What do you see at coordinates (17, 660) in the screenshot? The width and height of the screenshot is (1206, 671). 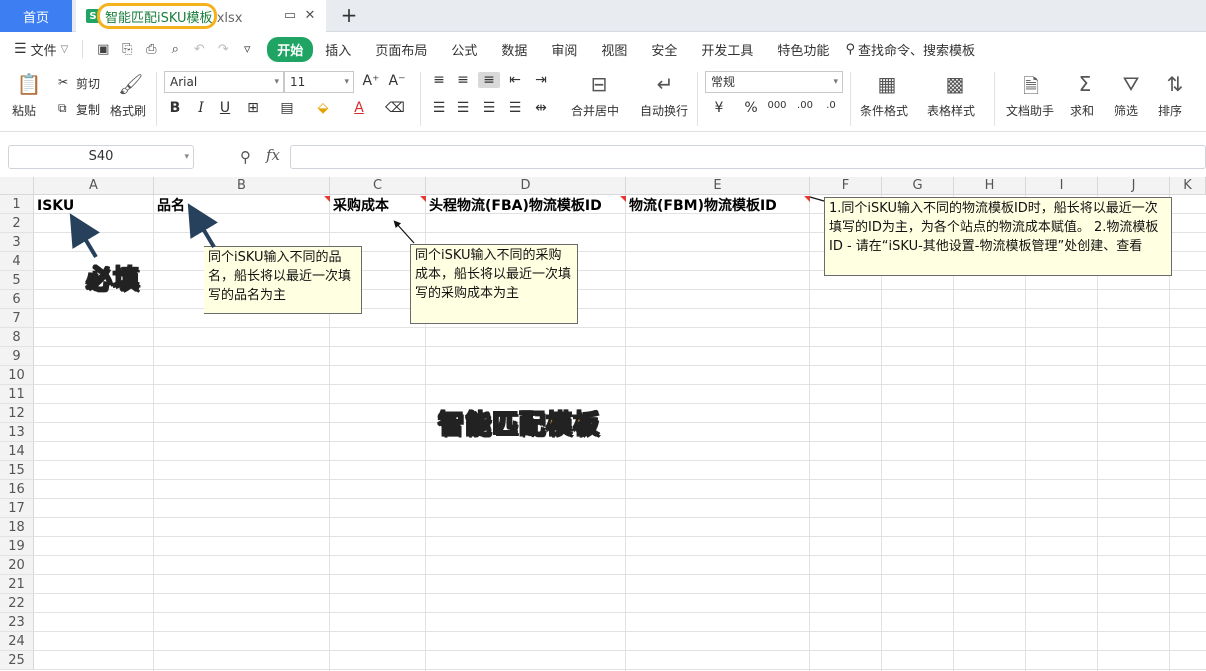 I see `row-header: 25` at bounding box center [17, 660].